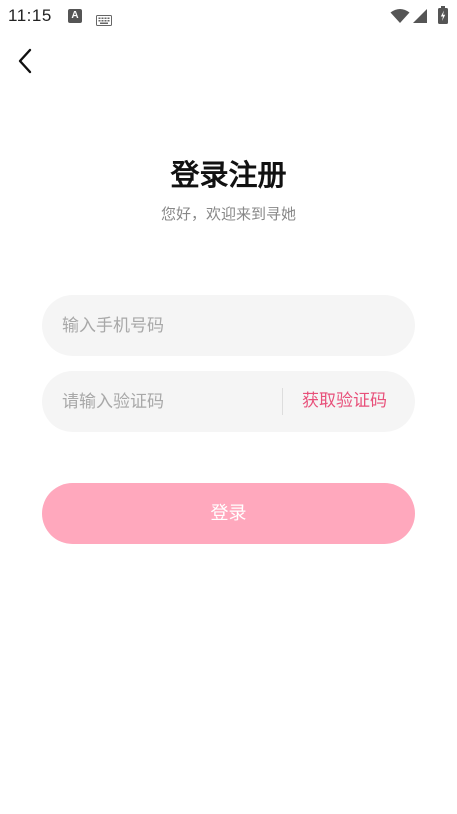  I want to click on page-subtitle: 您好，欢迎来到寻她, so click(228, 214).